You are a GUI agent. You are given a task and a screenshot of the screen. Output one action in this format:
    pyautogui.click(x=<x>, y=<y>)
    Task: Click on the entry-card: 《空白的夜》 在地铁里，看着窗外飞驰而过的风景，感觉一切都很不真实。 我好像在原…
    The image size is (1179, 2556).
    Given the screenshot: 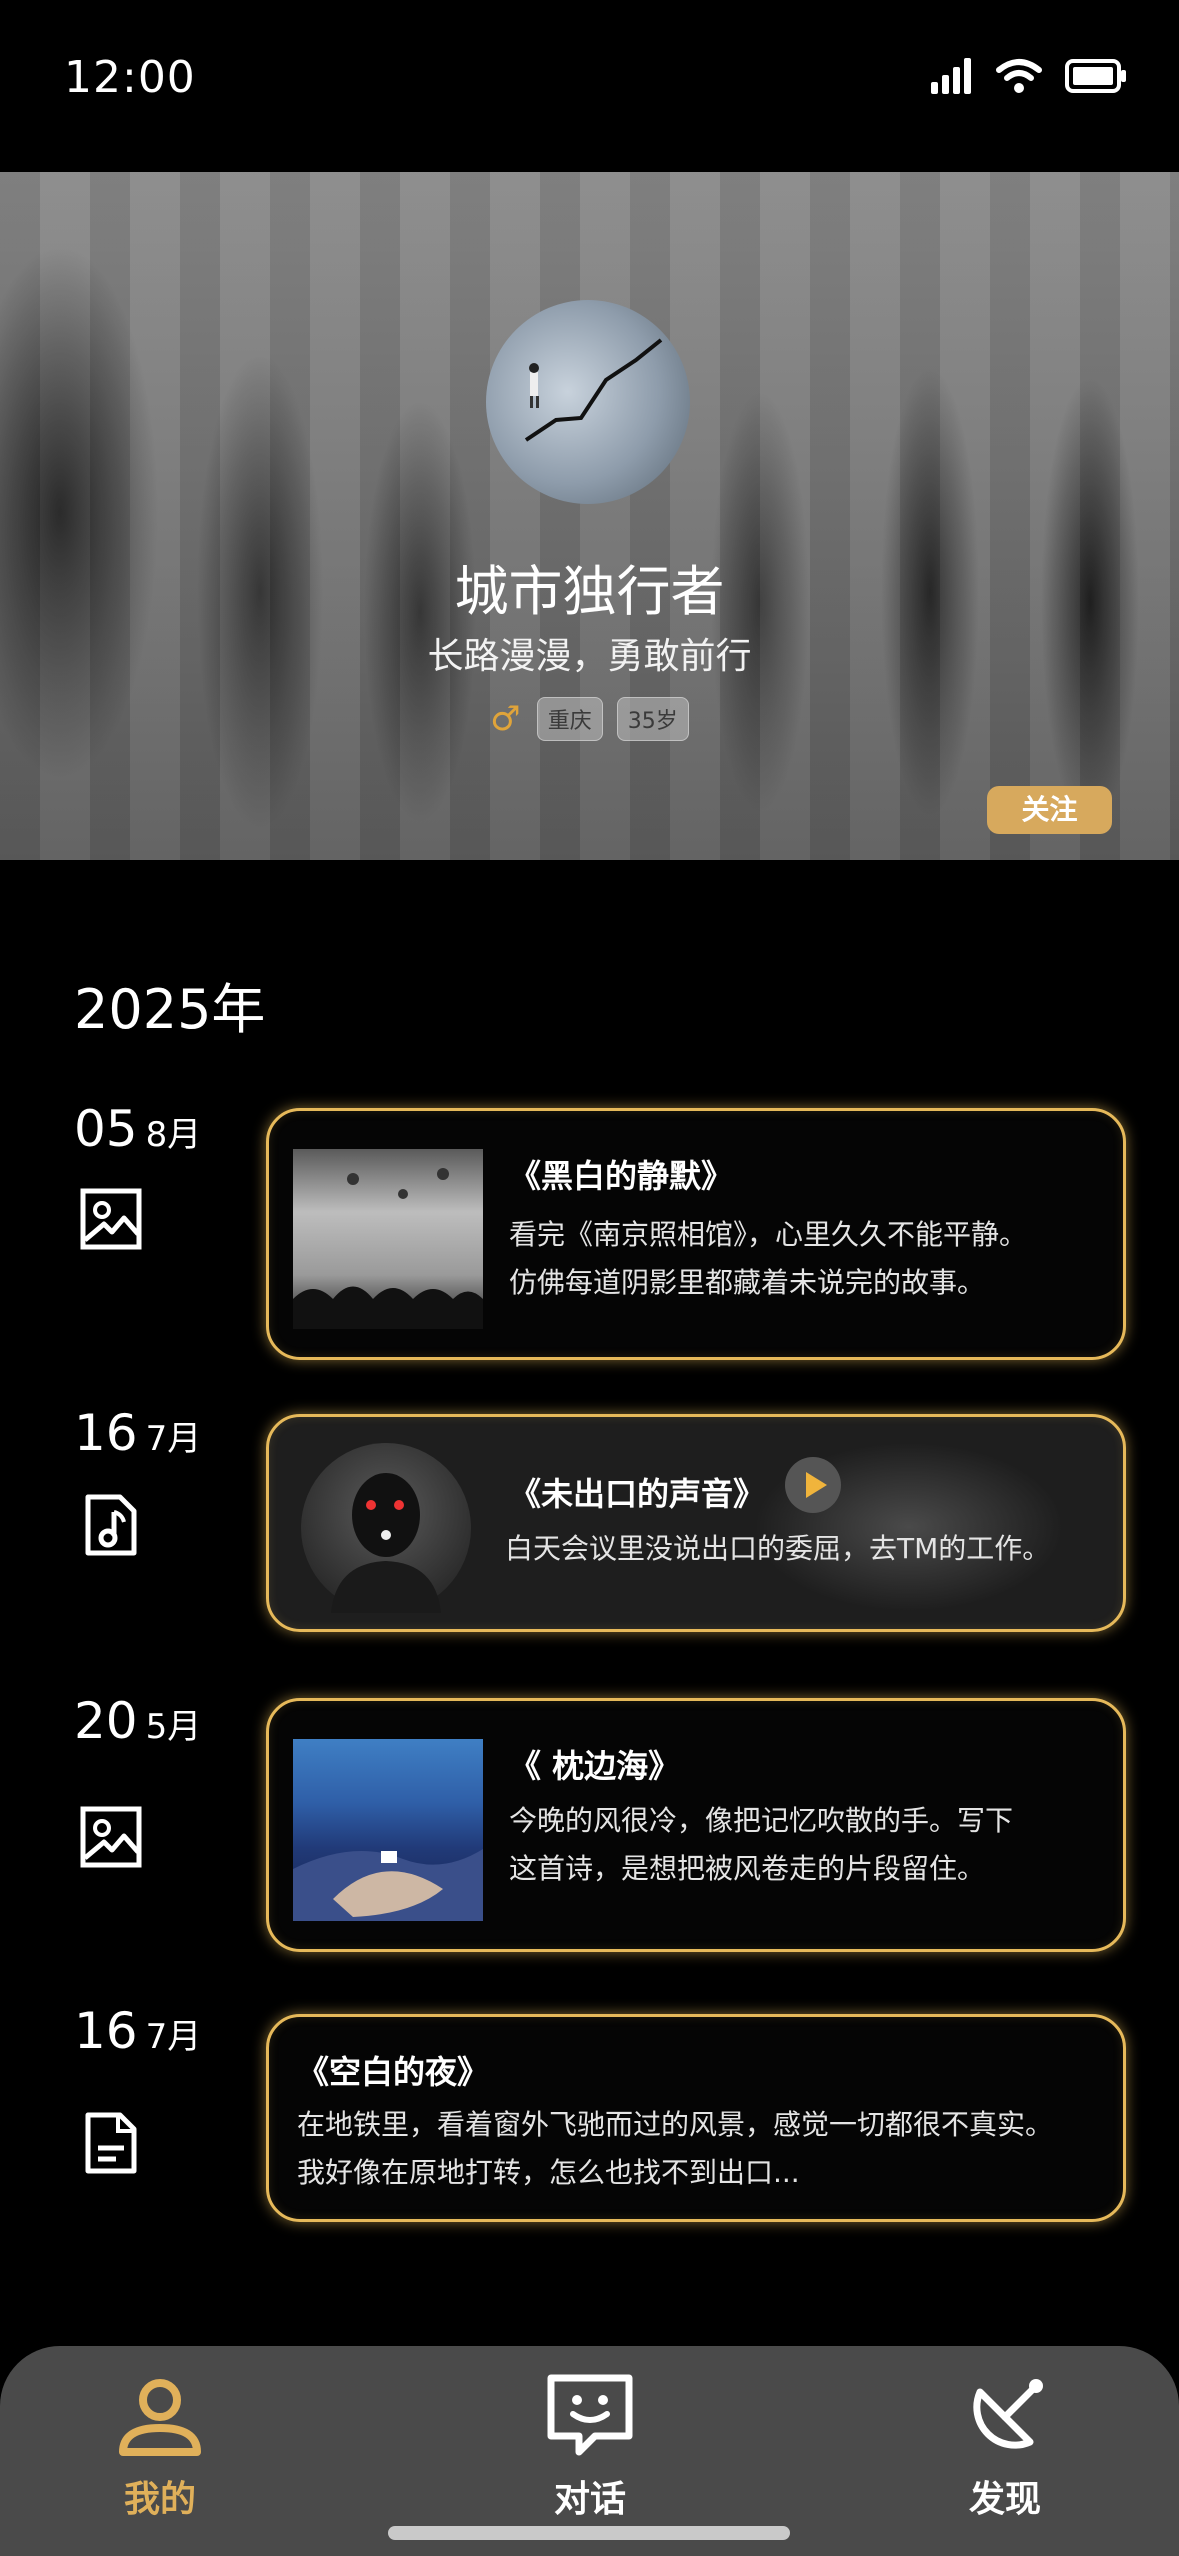 What is the action you would take?
    pyautogui.click(x=696, y=2118)
    